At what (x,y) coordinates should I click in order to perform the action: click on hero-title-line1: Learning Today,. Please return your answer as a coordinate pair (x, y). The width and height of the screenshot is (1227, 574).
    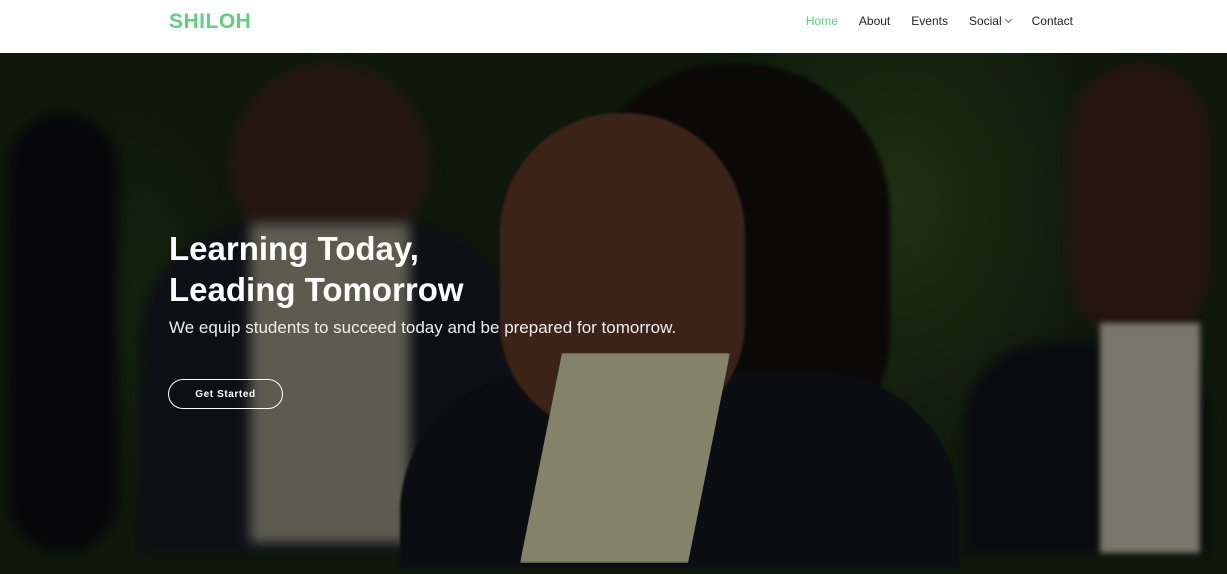
    Looking at the image, I should click on (294, 248).